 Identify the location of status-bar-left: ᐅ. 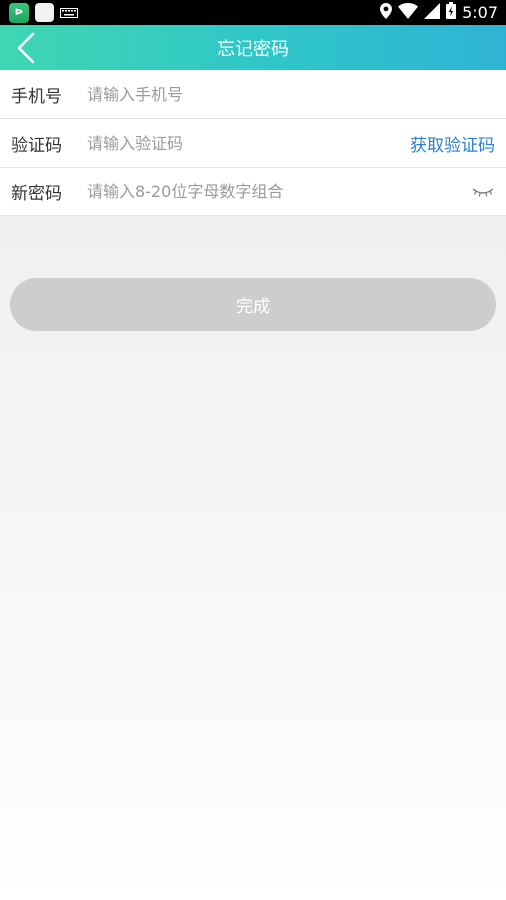
(43, 12).